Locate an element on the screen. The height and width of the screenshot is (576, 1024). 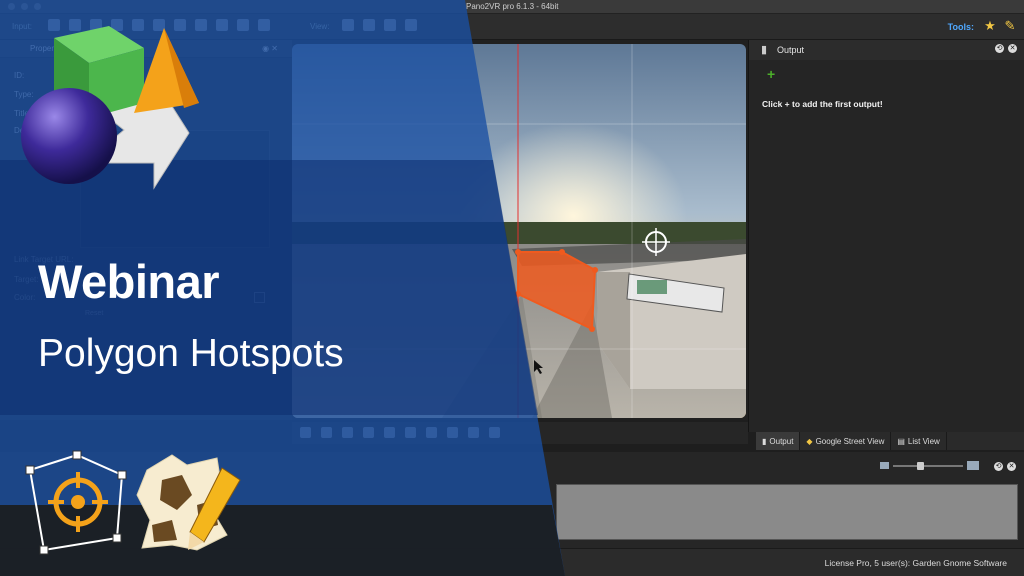
fullscreen-icon is located at coordinates (494, 432).